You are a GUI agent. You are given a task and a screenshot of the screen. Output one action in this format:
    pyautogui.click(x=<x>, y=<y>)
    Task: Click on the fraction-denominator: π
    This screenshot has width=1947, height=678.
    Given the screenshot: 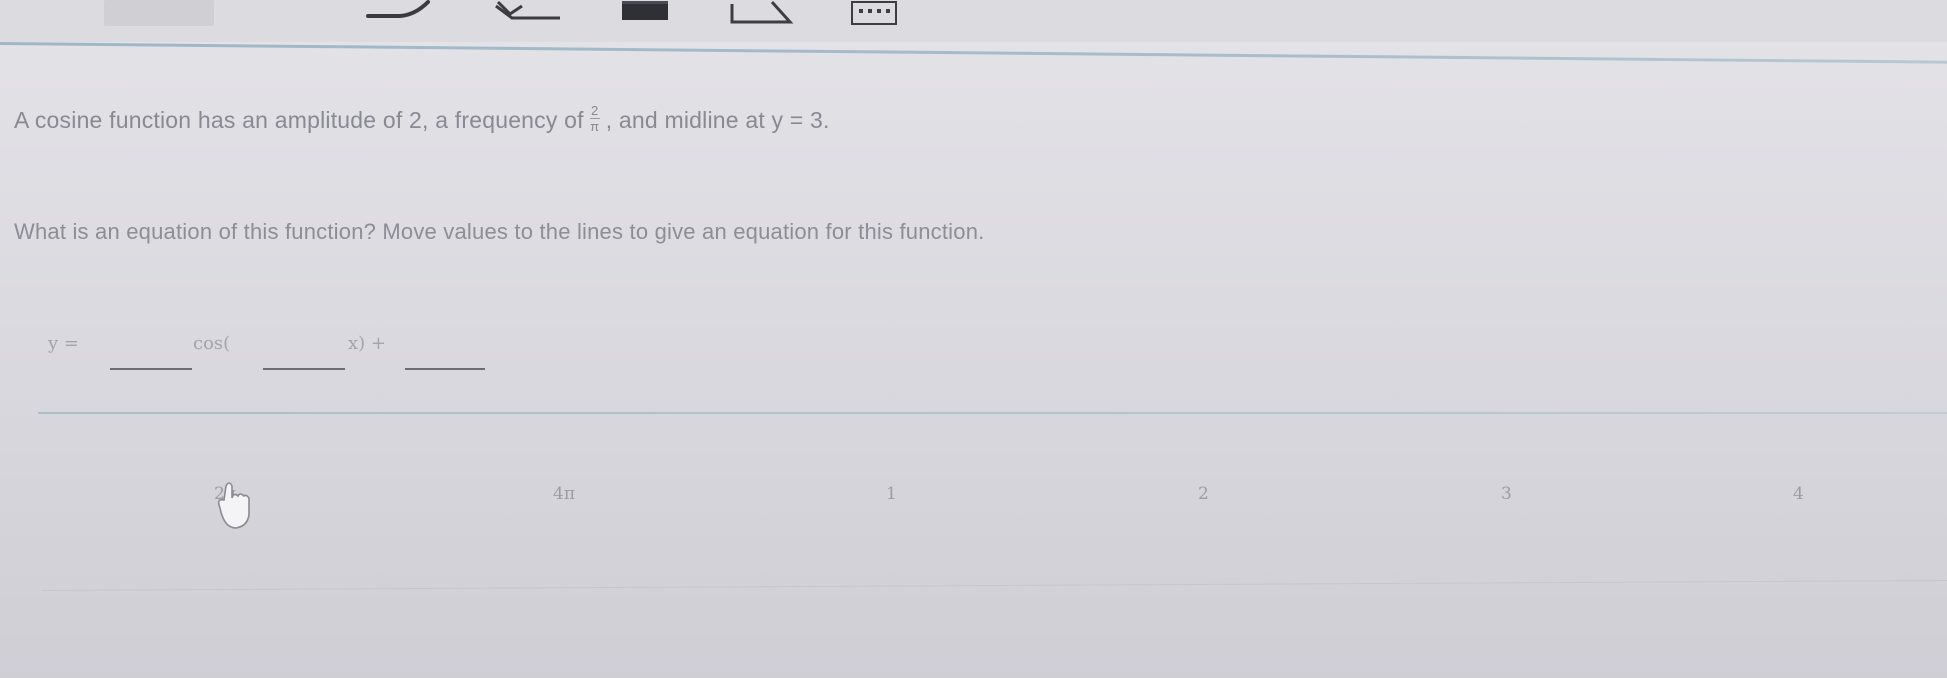 What is the action you would take?
    pyautogui.click(x=595, y=126)
    